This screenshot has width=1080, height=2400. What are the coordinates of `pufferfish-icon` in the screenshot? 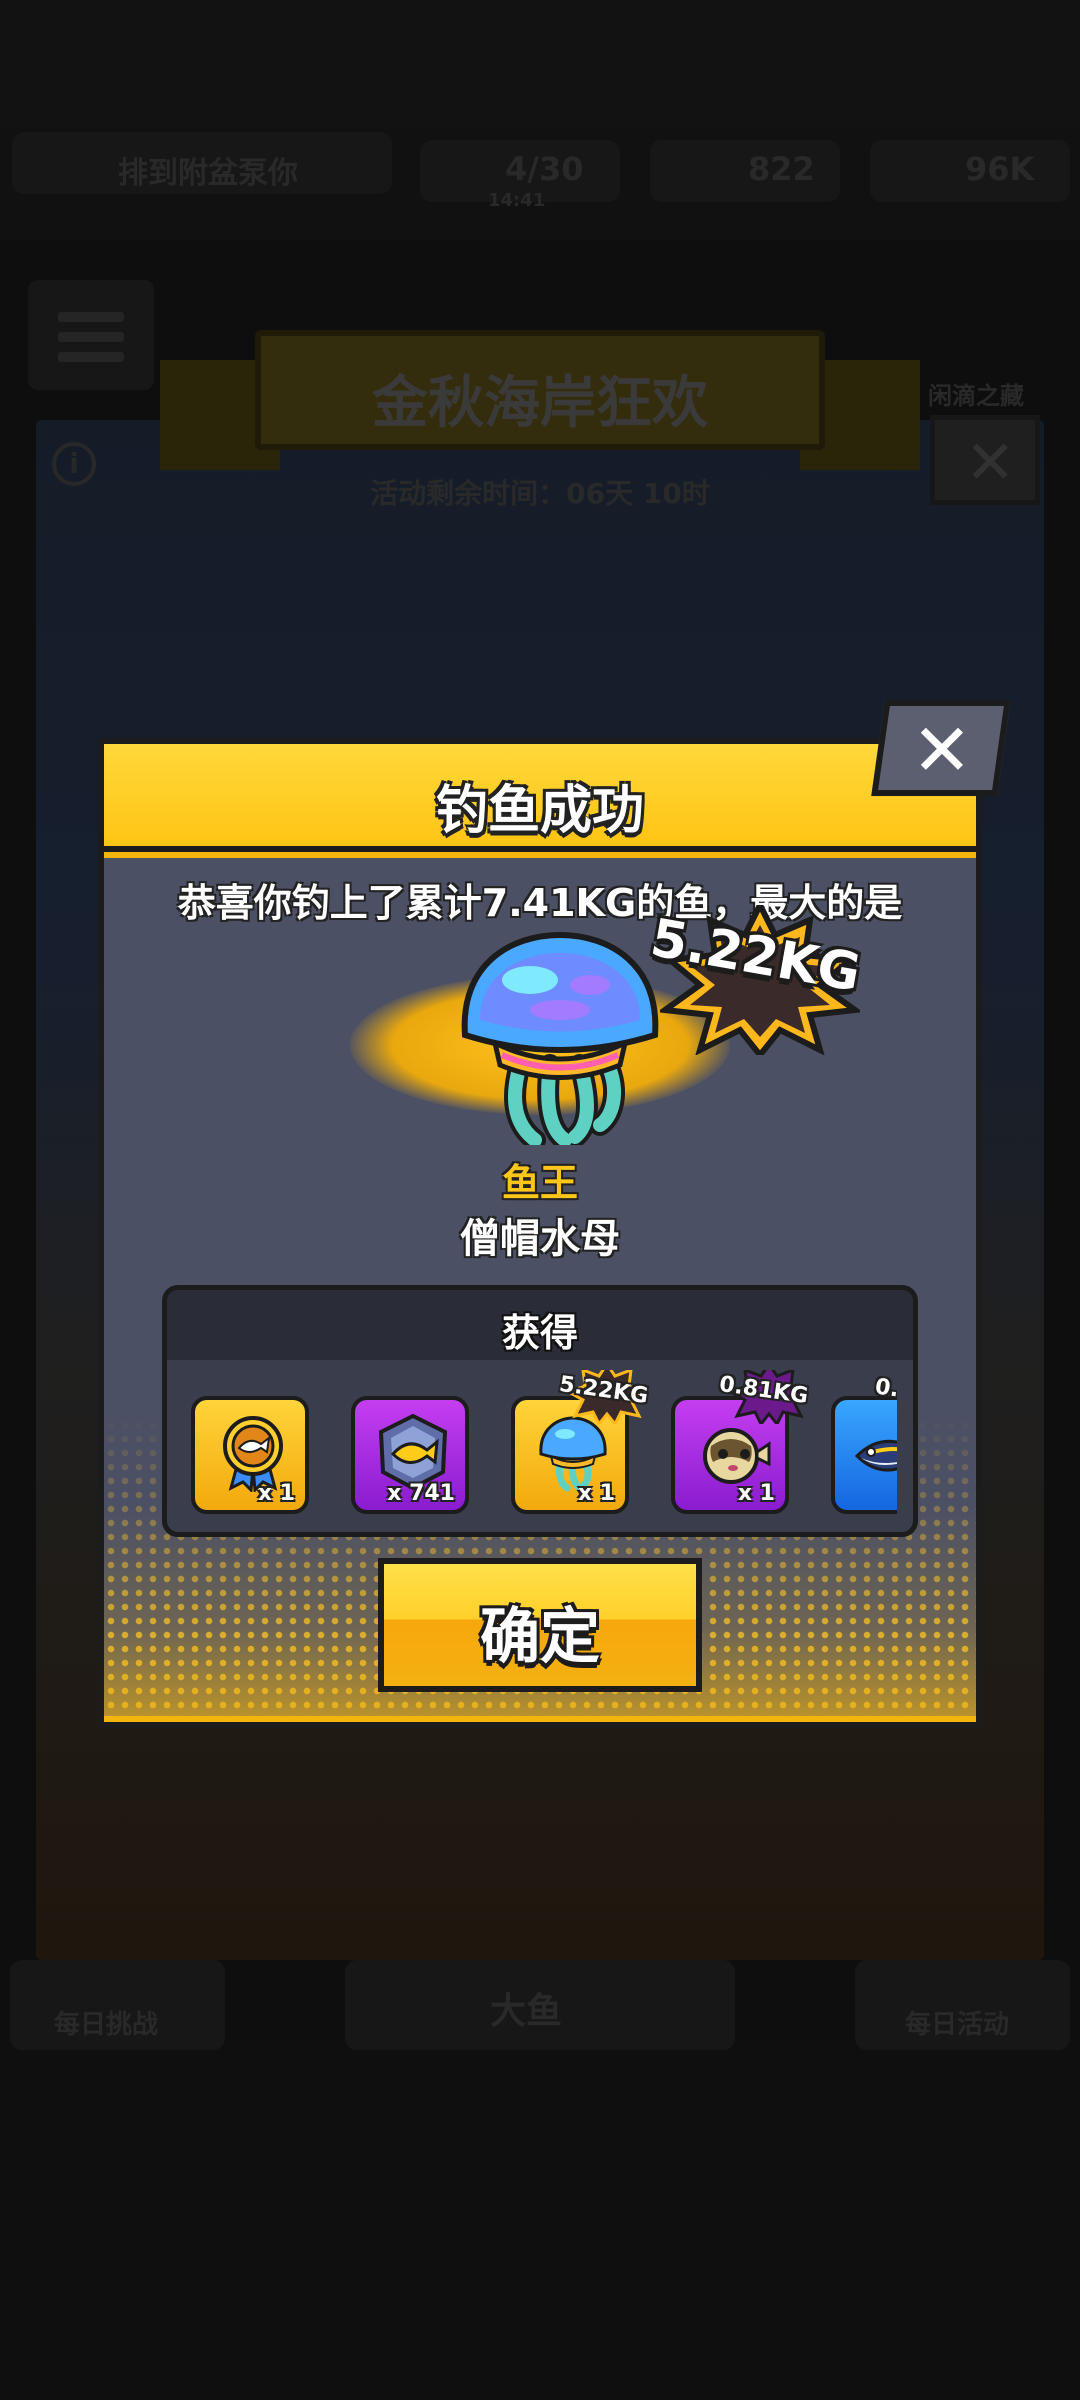 It's located at (737, 1456).